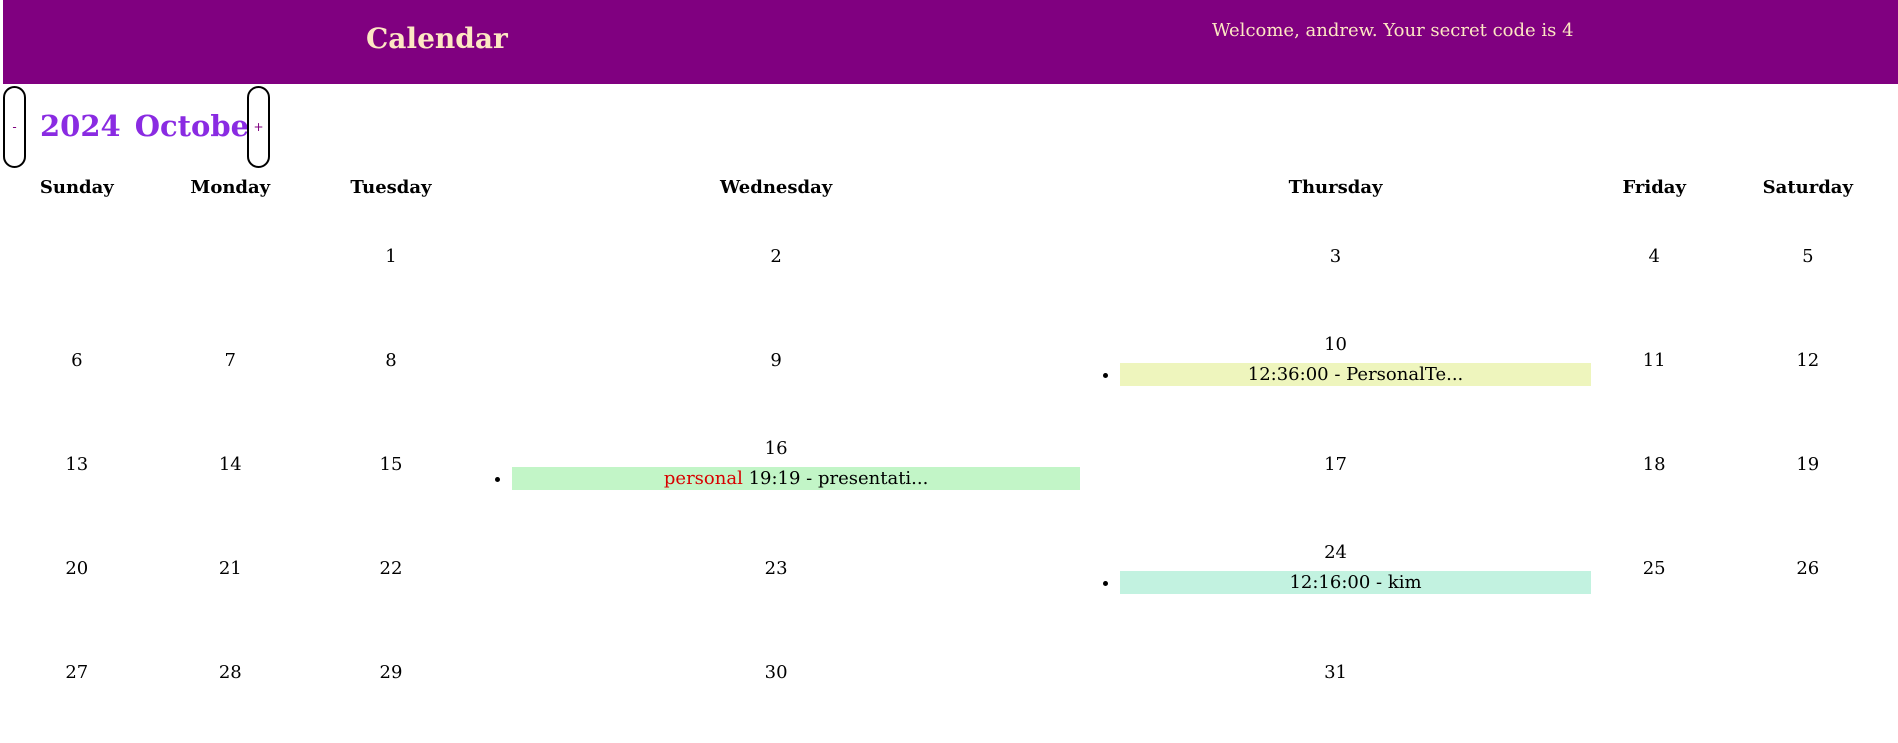  I want to click on week-row: 27 28 29 30 31, so click(950, 672).